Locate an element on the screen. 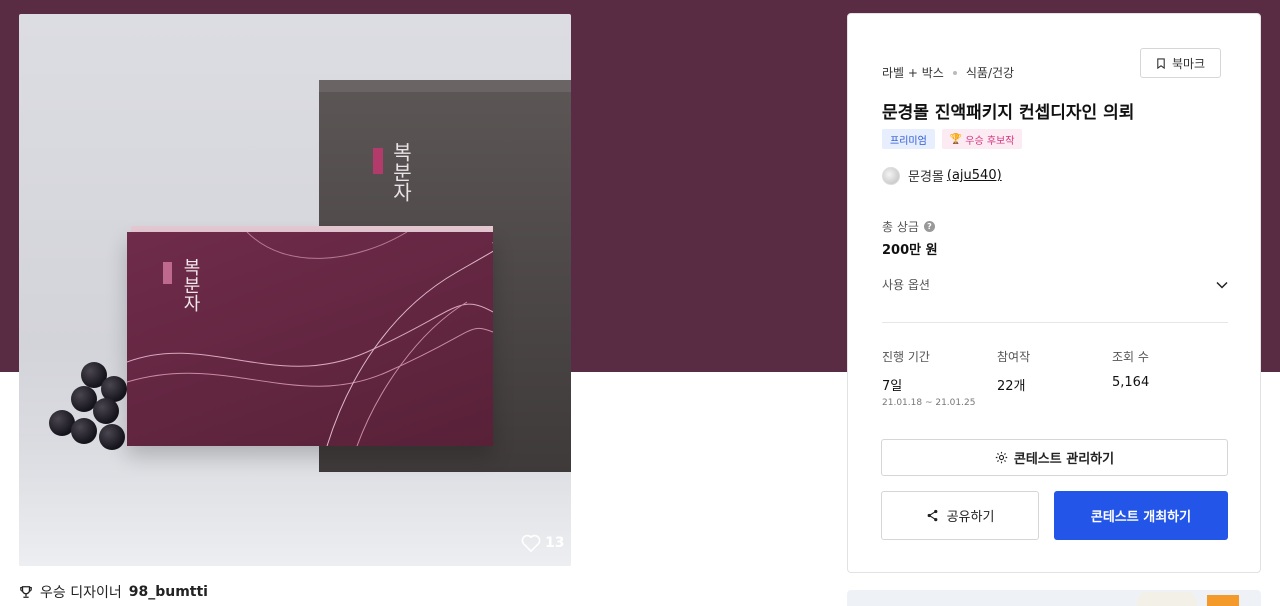 The image size is (1280, 606). badge-group: 프리미엄 🏆 우승 후보작 is located at coordinates (952, 139).